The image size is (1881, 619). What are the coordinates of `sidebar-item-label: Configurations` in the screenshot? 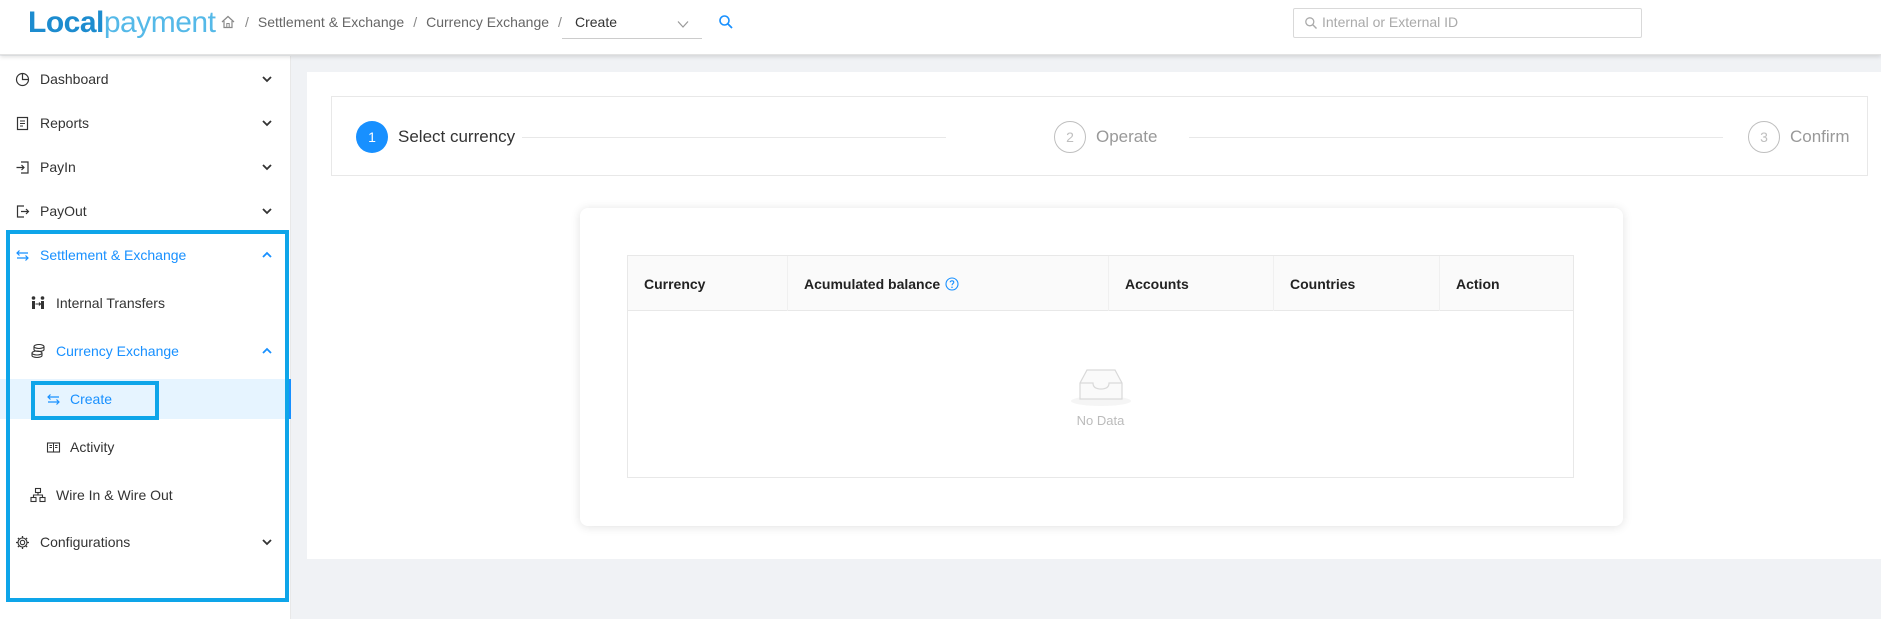 It's located at (85, 542).